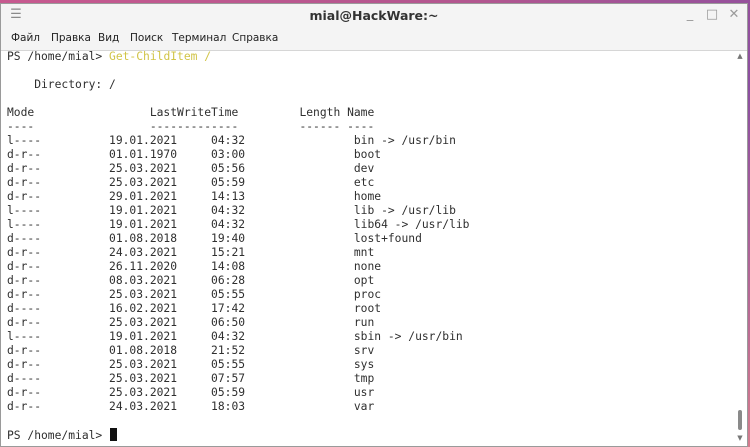  I want to click on listing-row: d---- 16.02.2021 17:42 root, so click(194, 308).